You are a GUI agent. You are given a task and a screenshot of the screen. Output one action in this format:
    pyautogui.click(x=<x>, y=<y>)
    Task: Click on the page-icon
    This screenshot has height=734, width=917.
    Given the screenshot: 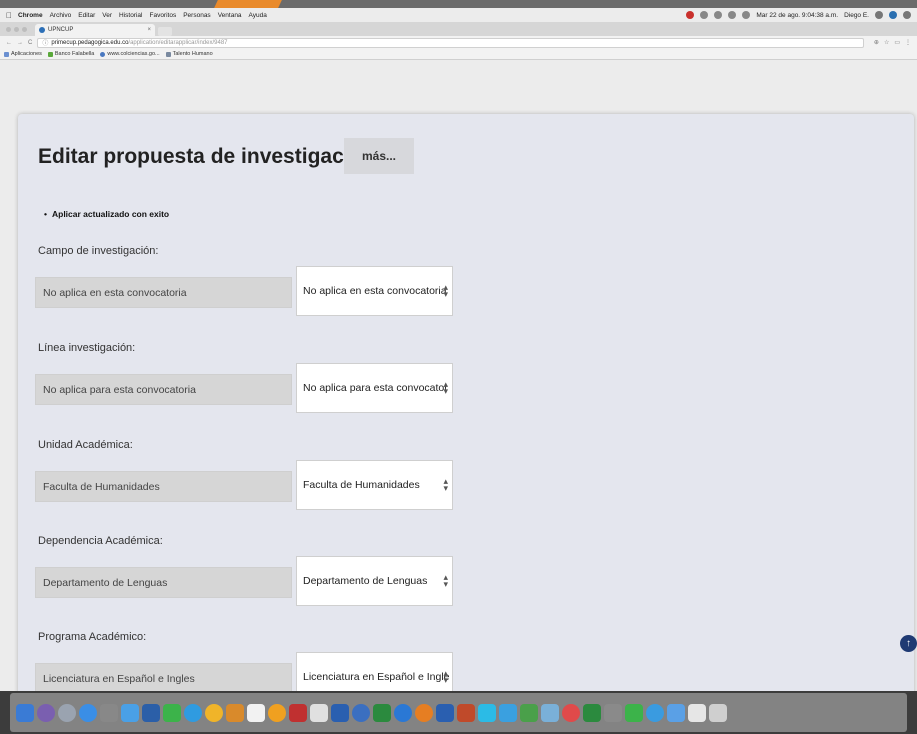 What is the action you would take?
    pyautogui.click(x=168, y=54)
    